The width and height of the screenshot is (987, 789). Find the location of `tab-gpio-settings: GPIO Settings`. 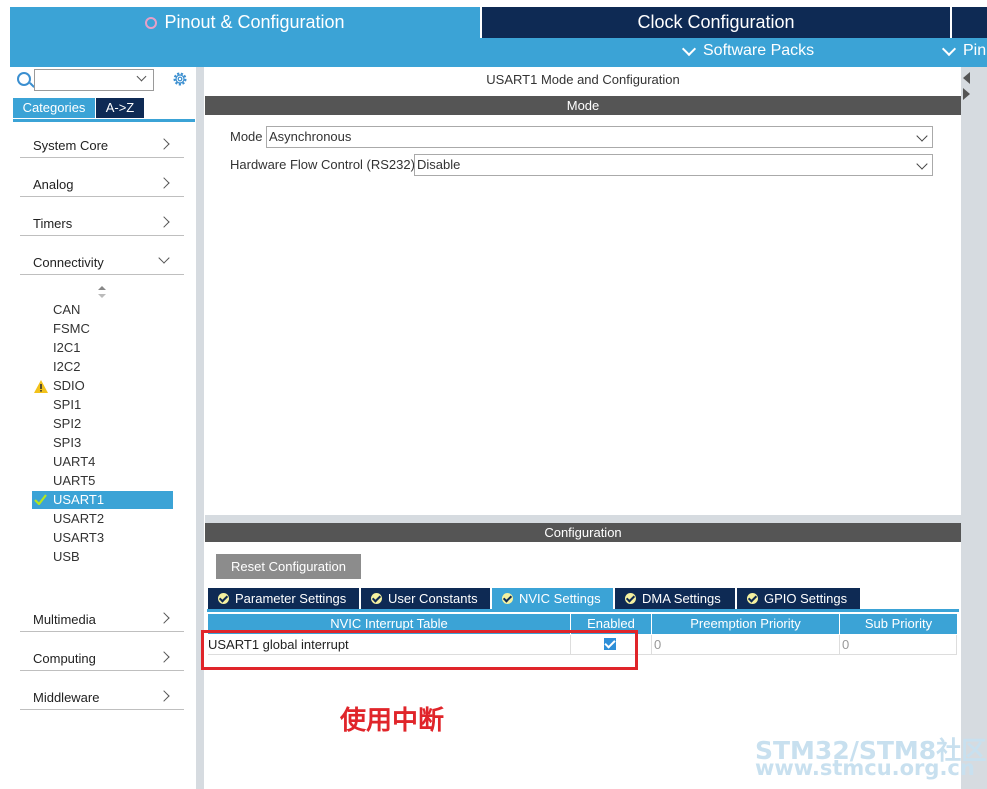

tab-gpio-settings: GPIO Settings is located at coordinates (798, 598).